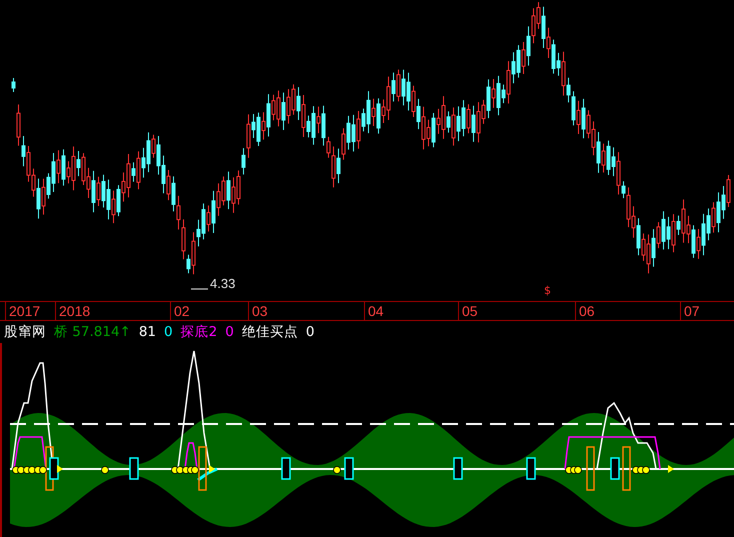 The height and width of the screenshot is (537, 734). I want to click on axis-date-label: 2017, so click(24, 311).